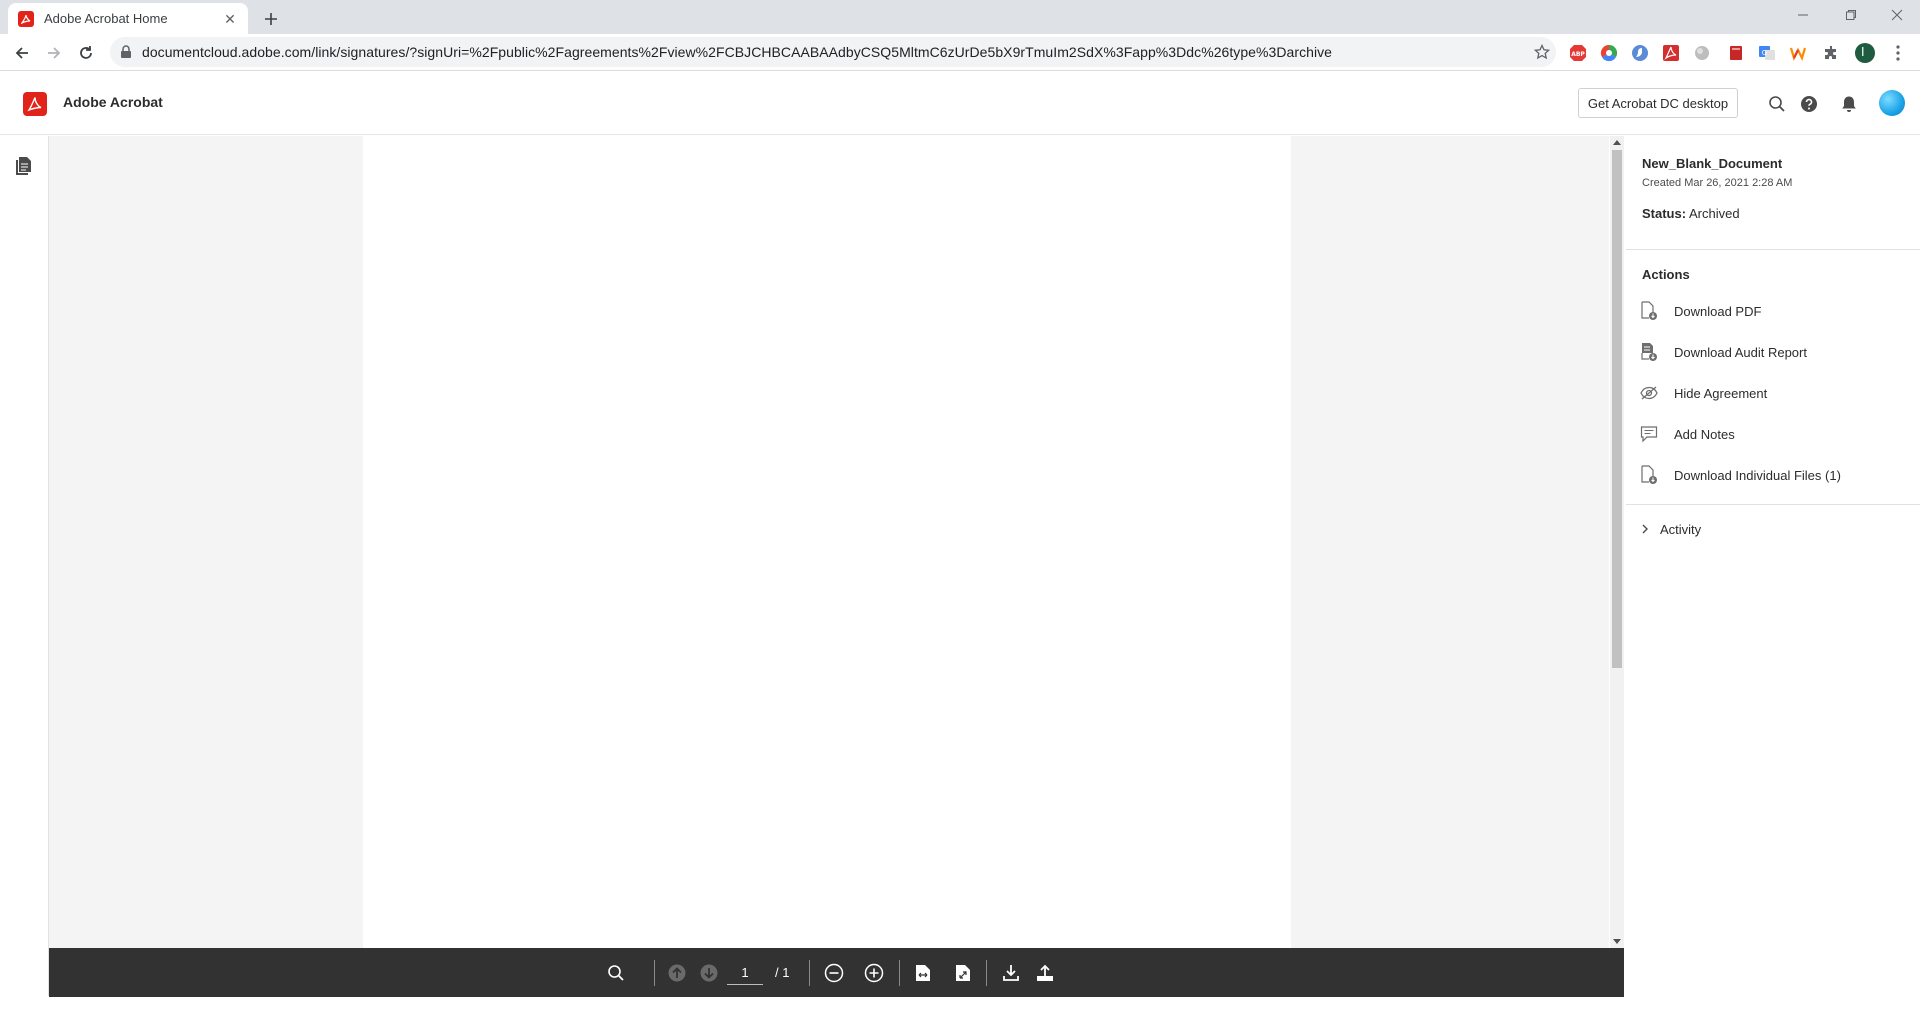 The width and height of the screenshot is (1920, 1033). Describe the element at coordinates (1649, 475) in the screenshot. I see `download-files-icon` at that location.